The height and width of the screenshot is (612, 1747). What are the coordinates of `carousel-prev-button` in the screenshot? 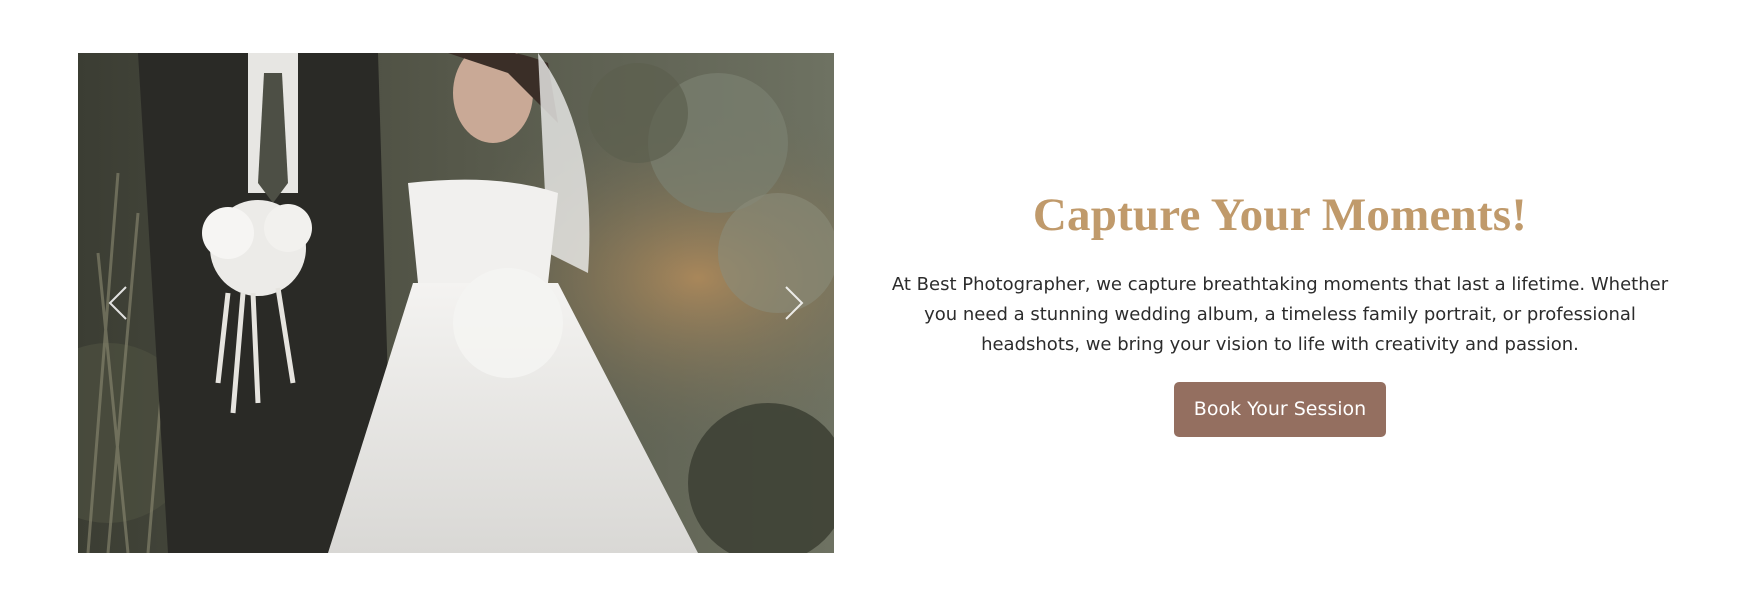 It's located at (118, 303).